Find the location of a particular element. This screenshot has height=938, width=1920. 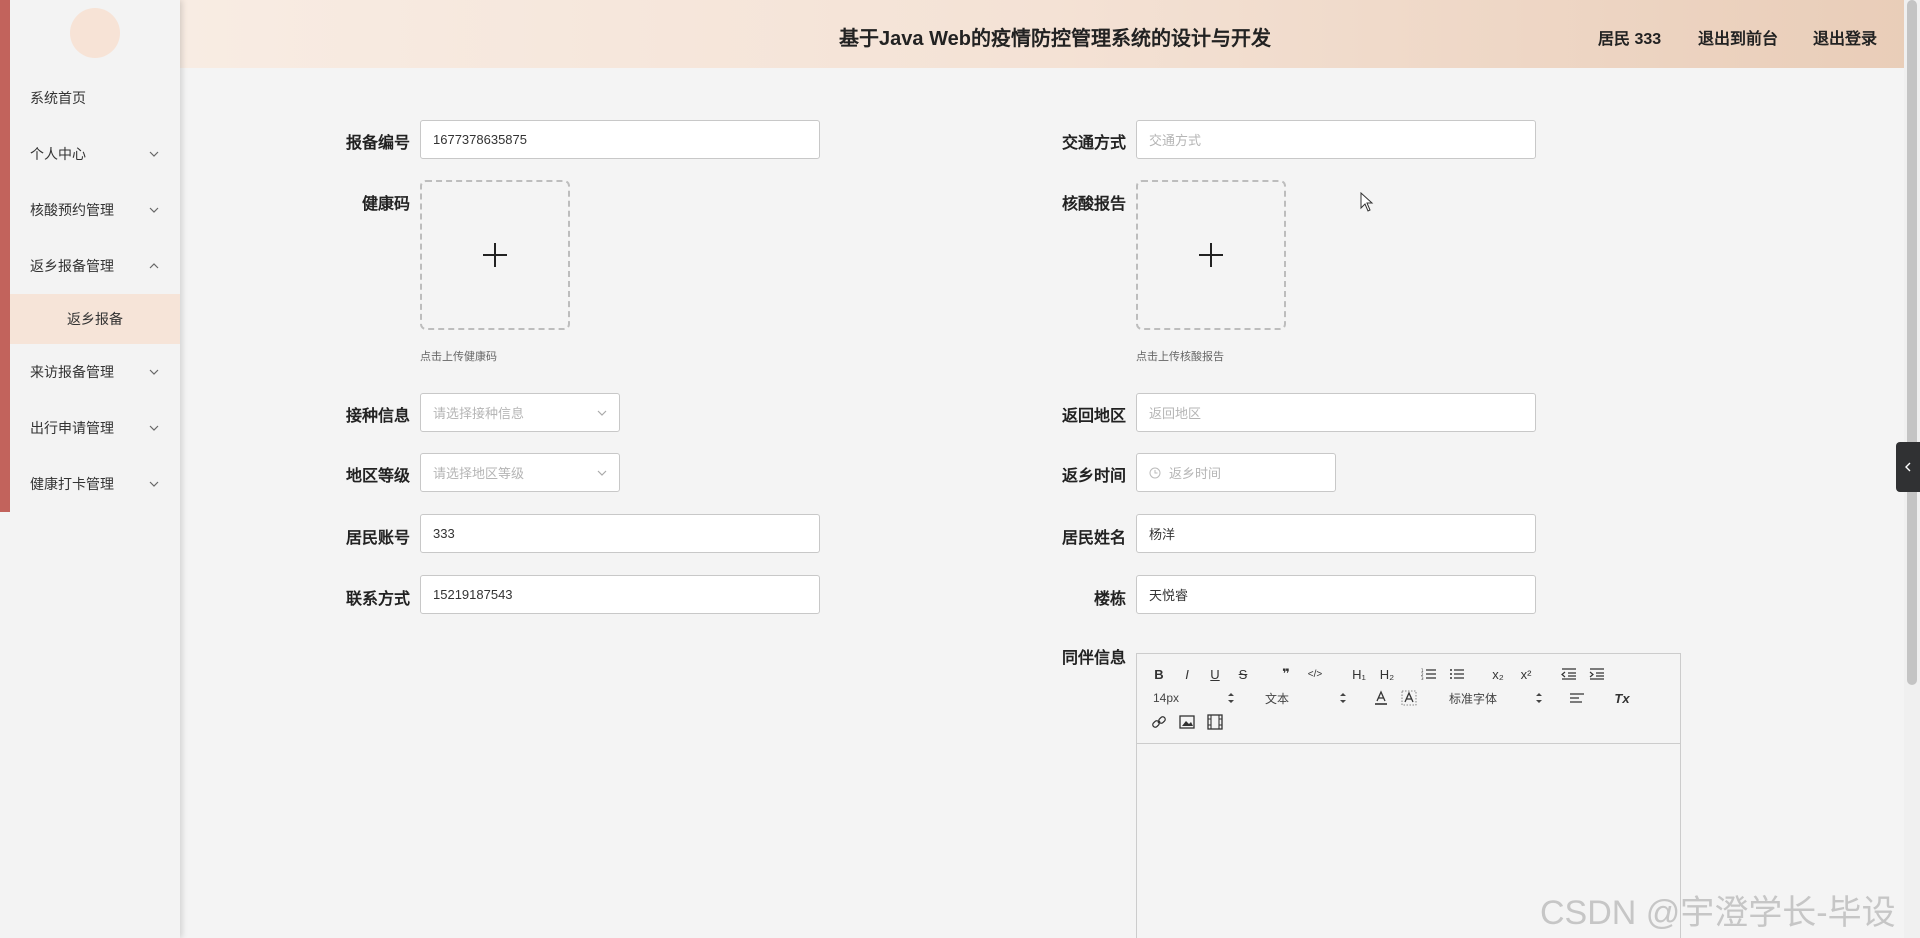

report-no-value: 1677378635875 is located at coordinates (480, 139).